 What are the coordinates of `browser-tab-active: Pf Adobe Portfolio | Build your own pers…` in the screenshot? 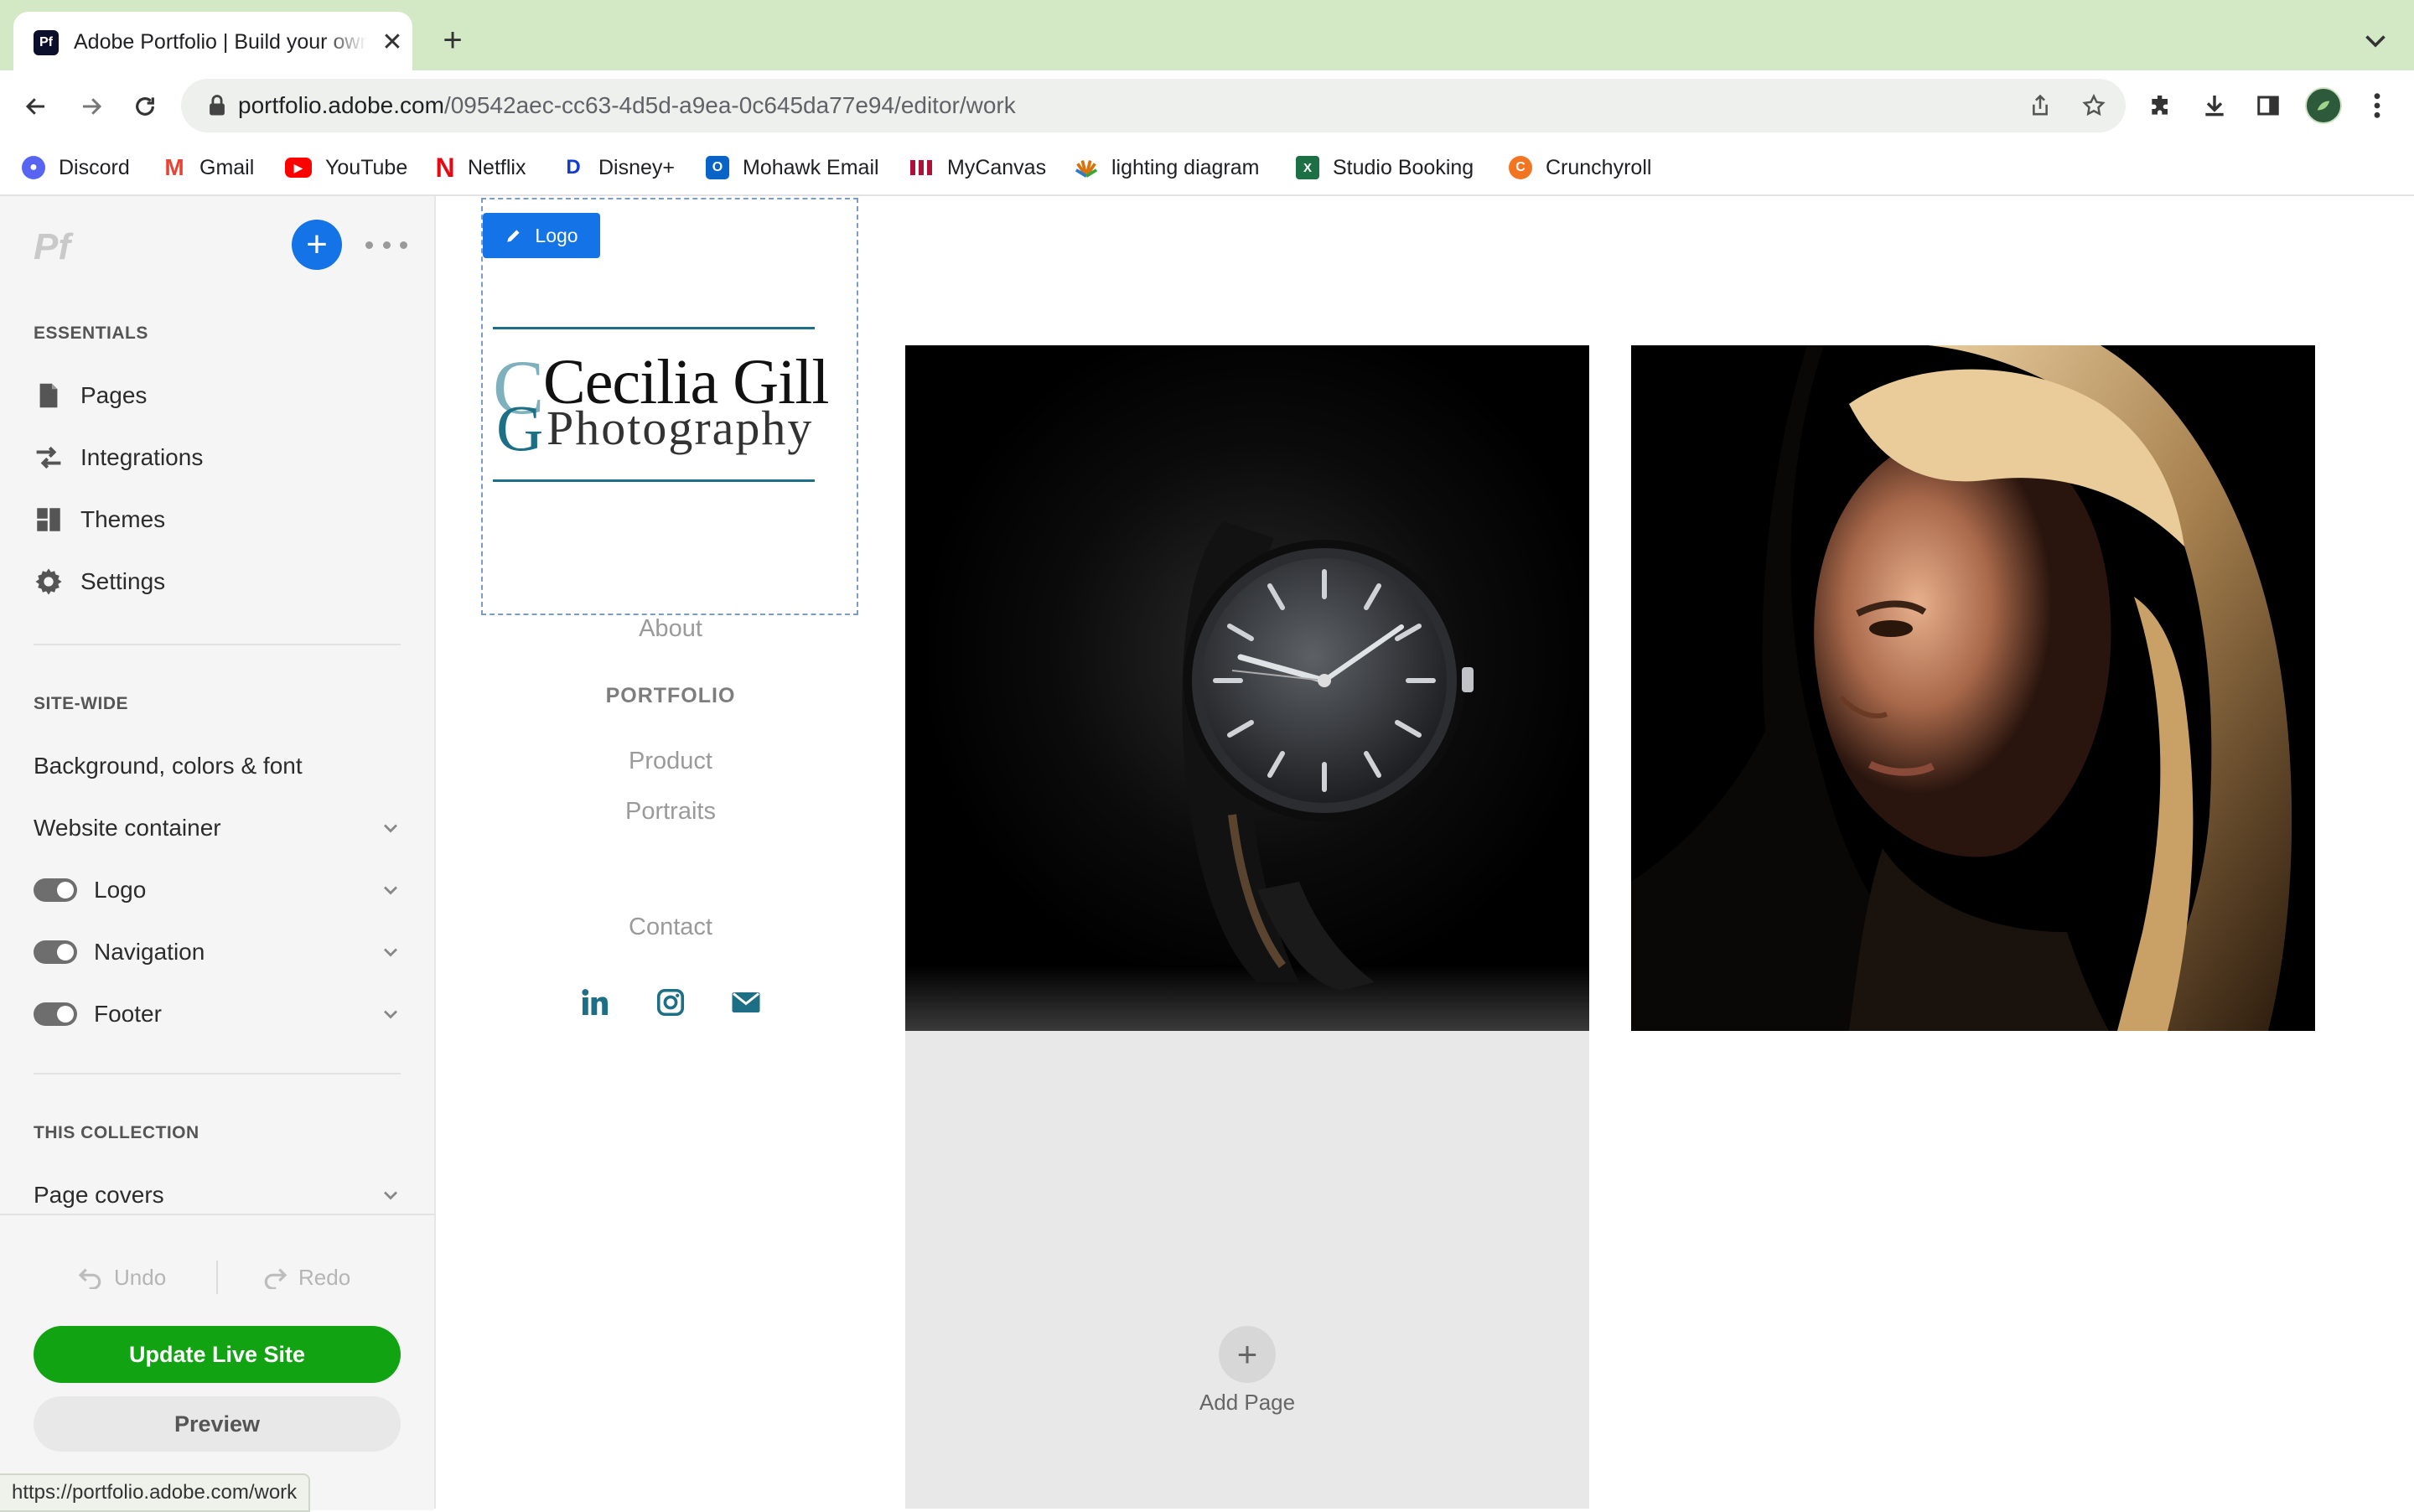 It's located at (212, 41).